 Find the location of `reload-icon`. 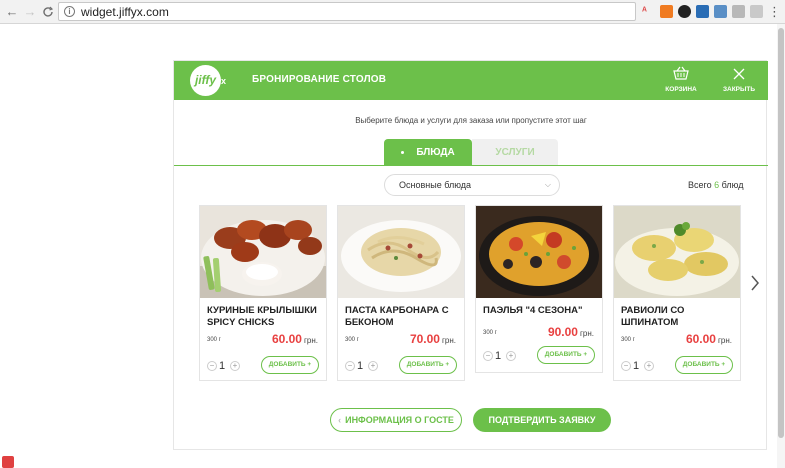

reload-icon is located at coordinates (48, 12).